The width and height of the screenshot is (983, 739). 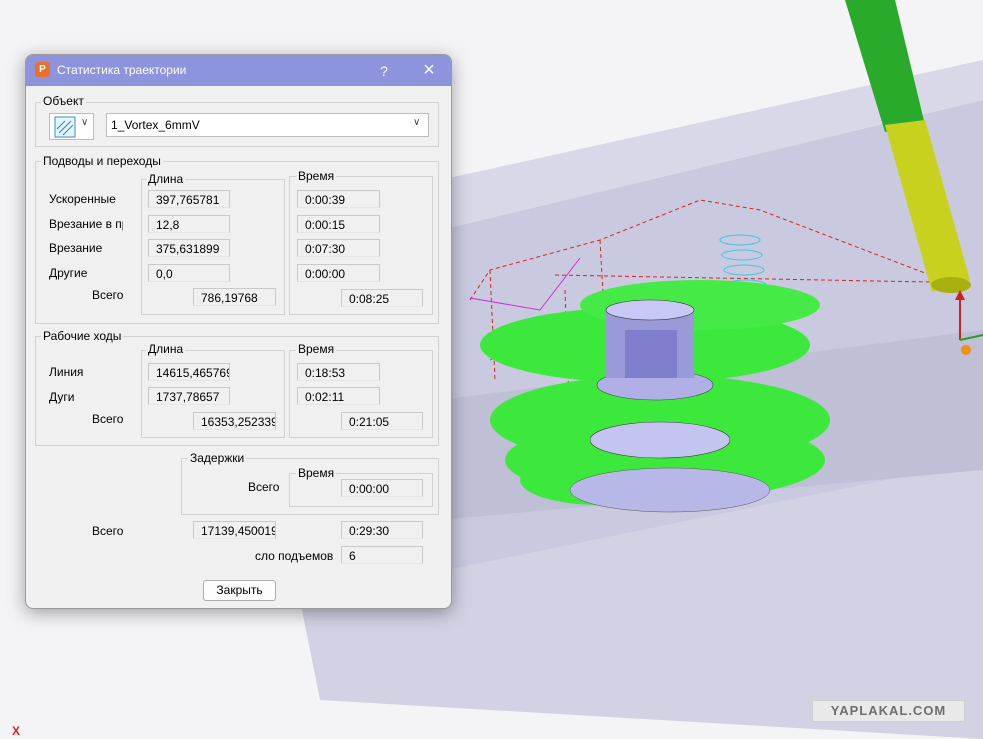 I want to click on delays-time-header: Время, so click(x=316, y=473).